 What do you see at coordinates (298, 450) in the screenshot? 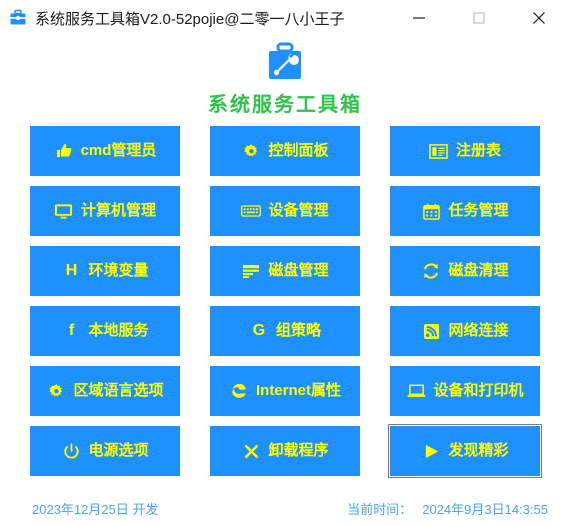
I see `tool-button-label: 卸载程序` at bounding box center [298, 450].